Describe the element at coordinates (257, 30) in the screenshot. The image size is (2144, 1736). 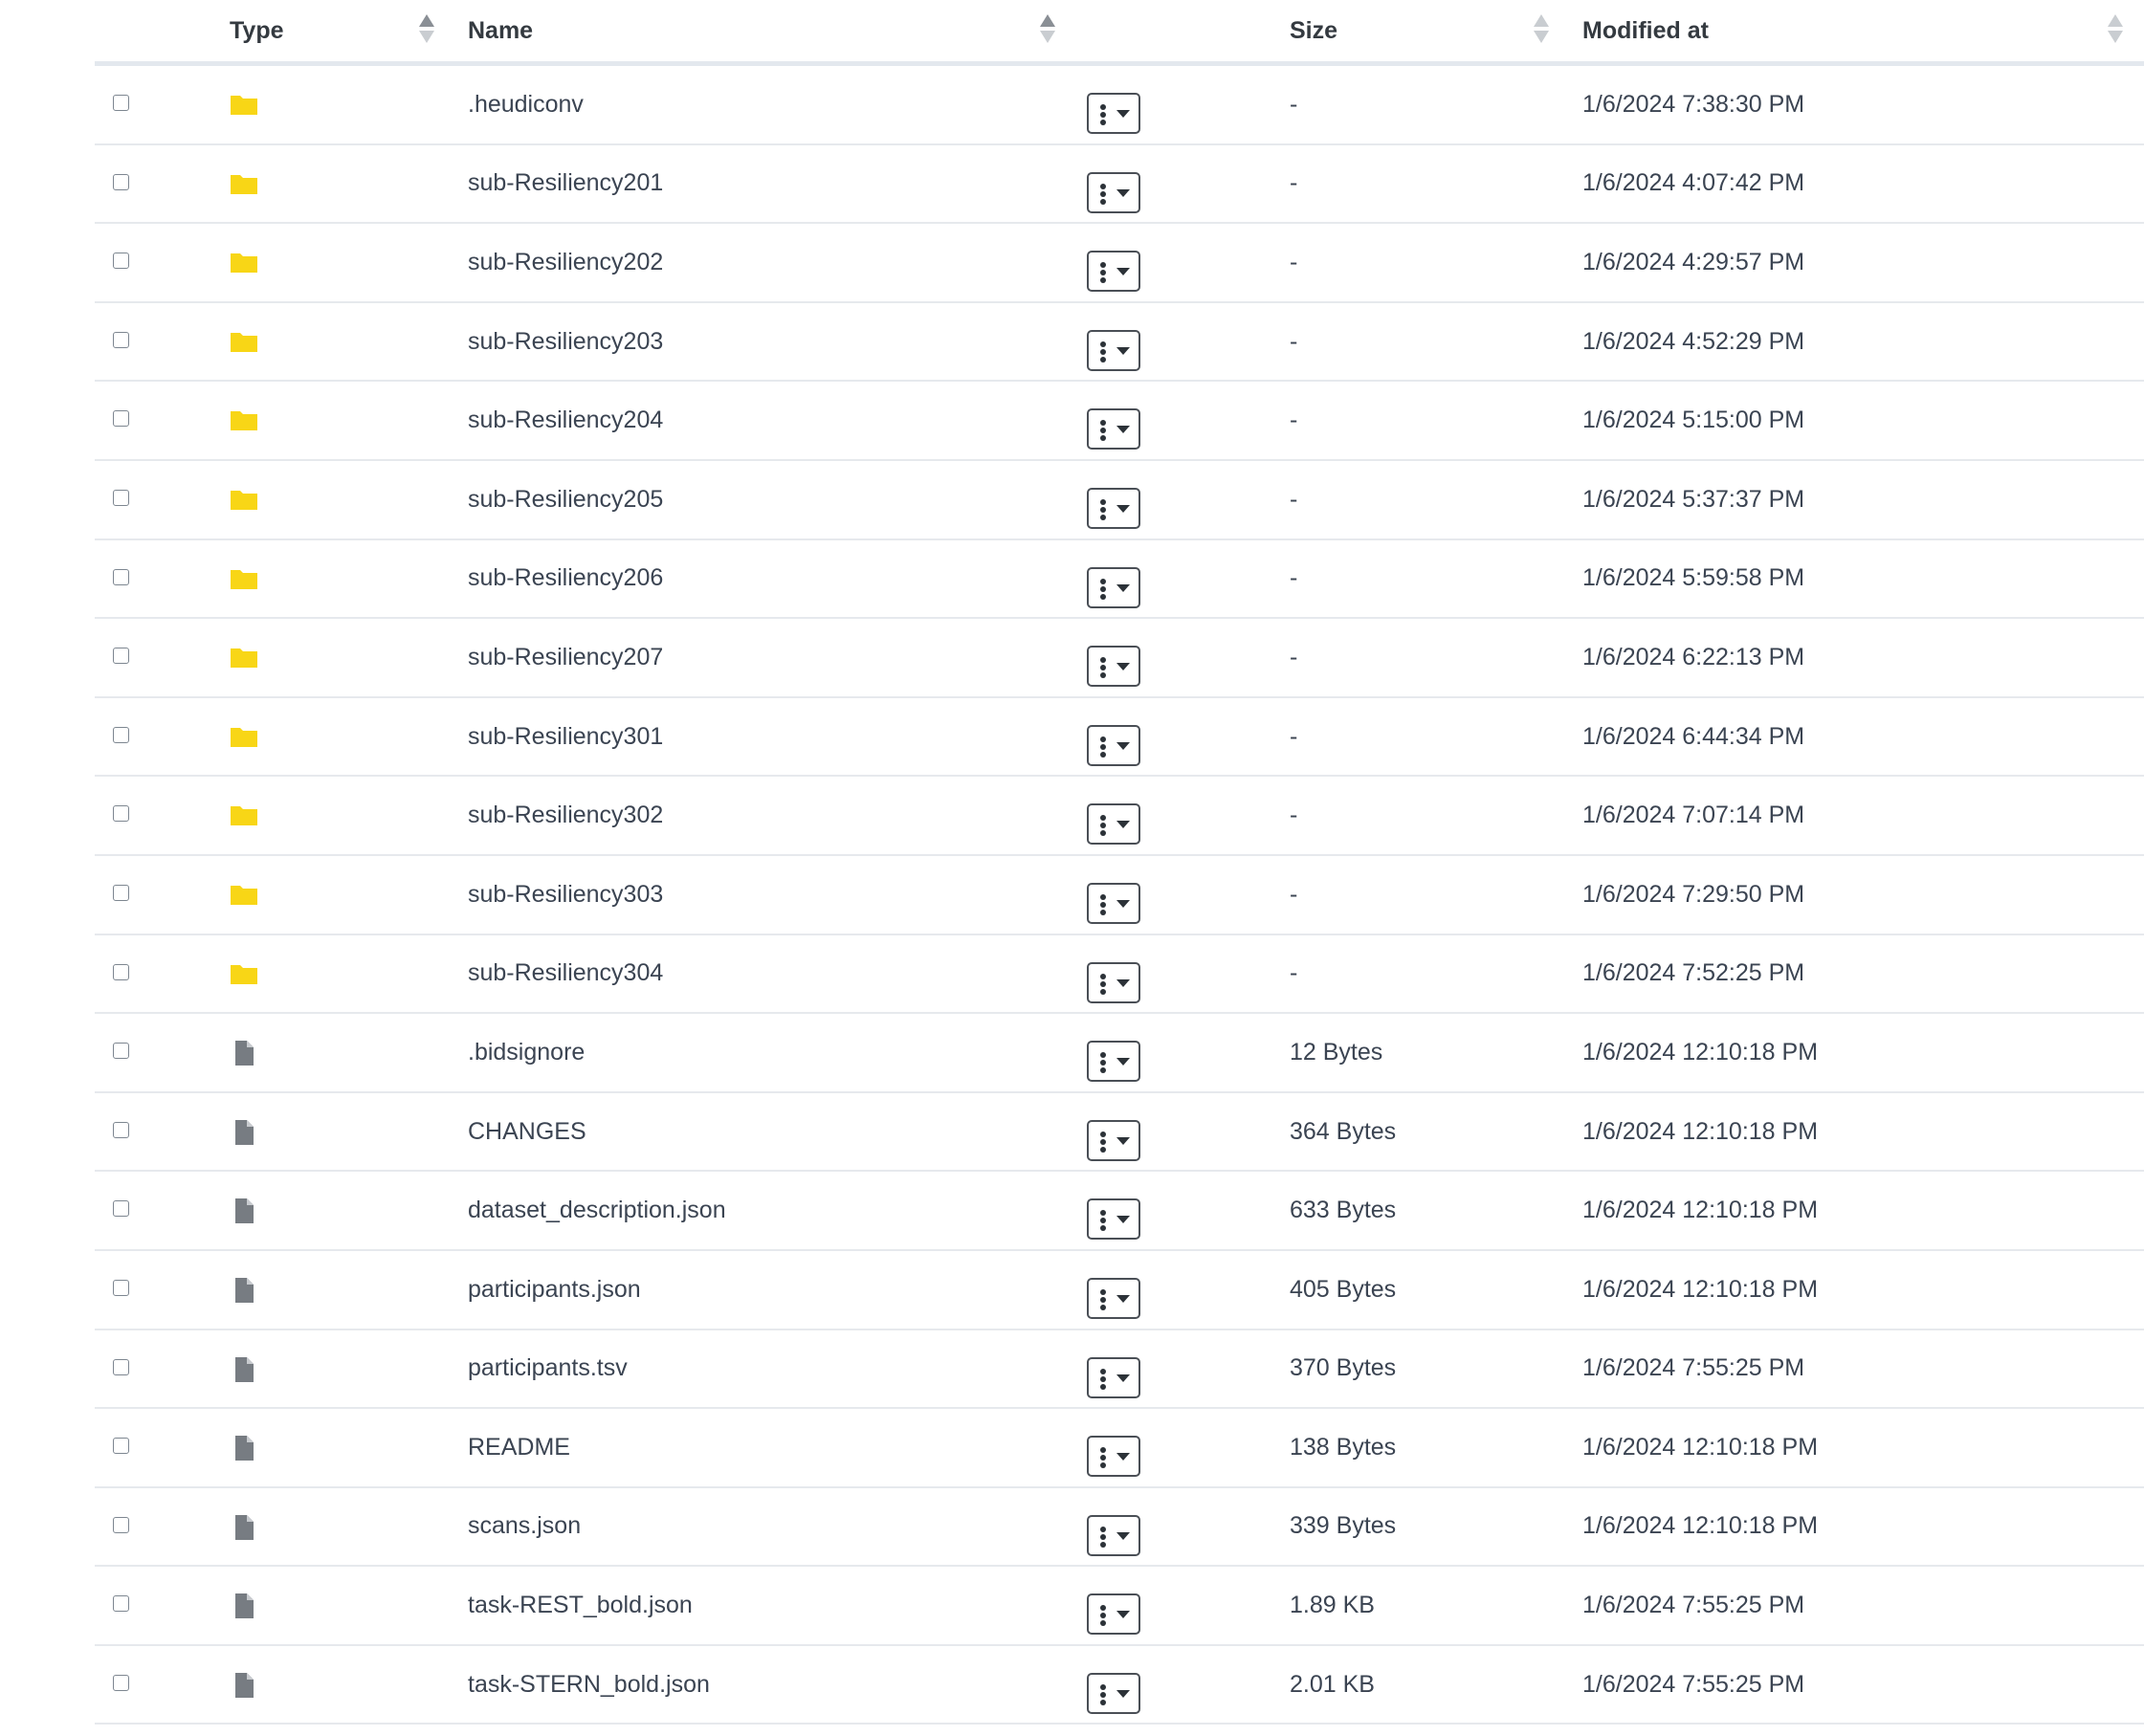
I see `column-header-type: Type` at that location.